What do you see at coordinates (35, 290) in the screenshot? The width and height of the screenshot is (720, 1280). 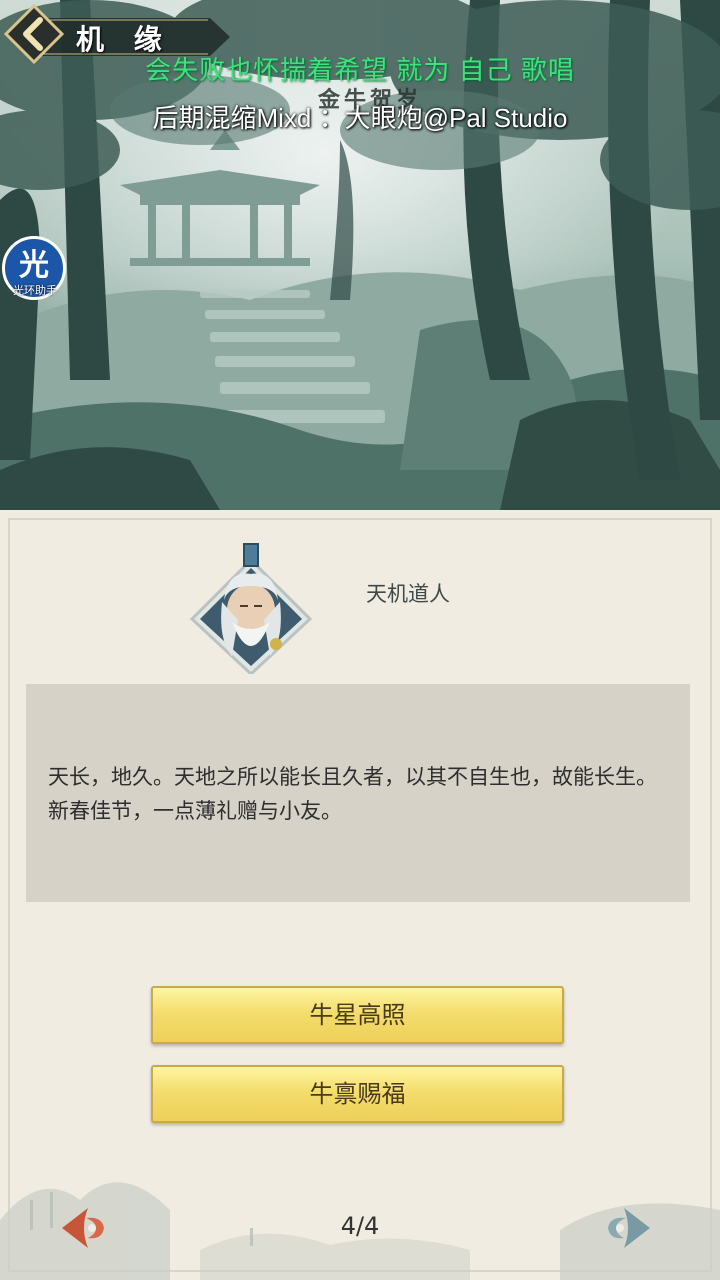 I see `assistant-label: 光环助手` at bounding box center [35, 290].